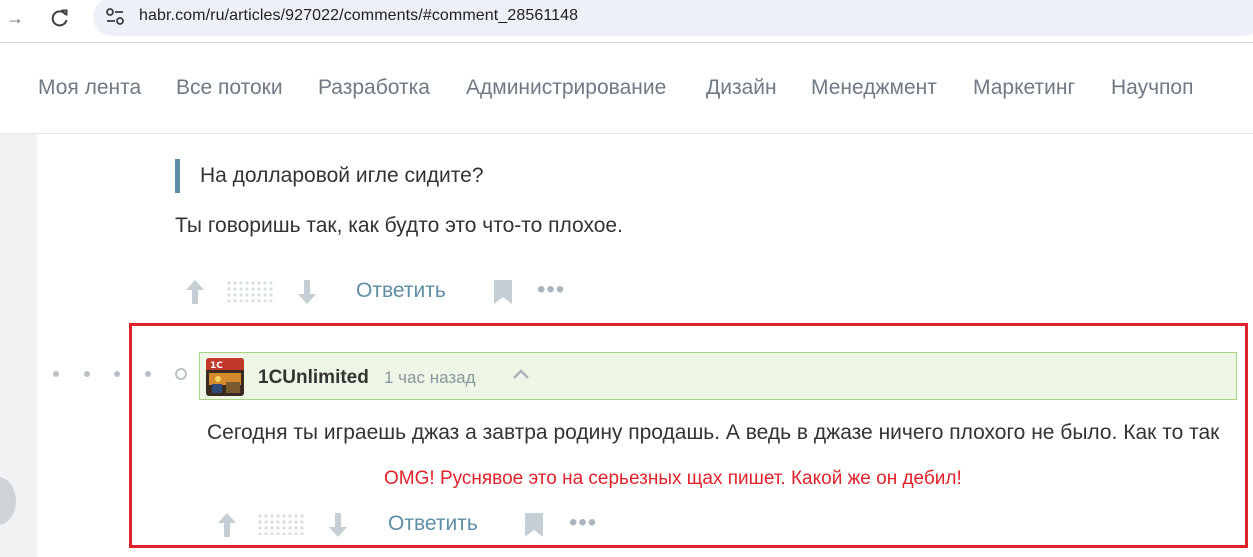 The image size is (1253, 557). I want to click on nav-development: Разработка, so click(374, 88).